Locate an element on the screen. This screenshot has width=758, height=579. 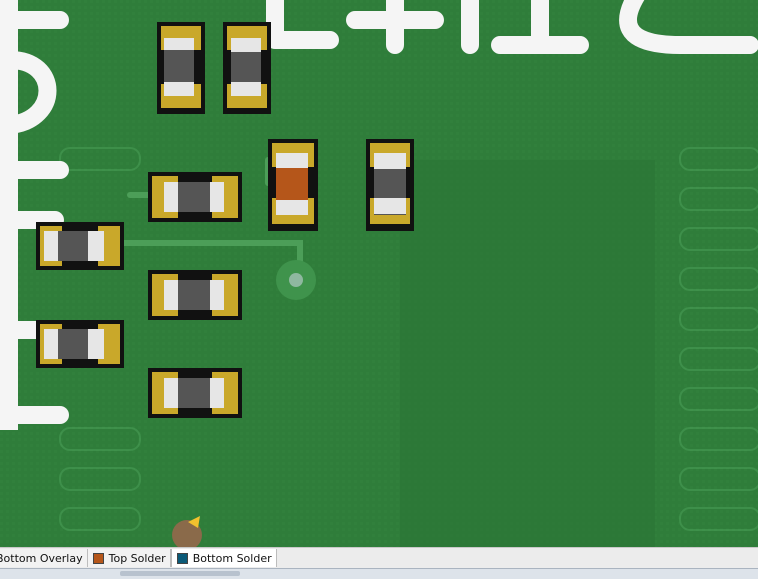
tab-label: Bottom Solder is located at coordinates (232, 558).